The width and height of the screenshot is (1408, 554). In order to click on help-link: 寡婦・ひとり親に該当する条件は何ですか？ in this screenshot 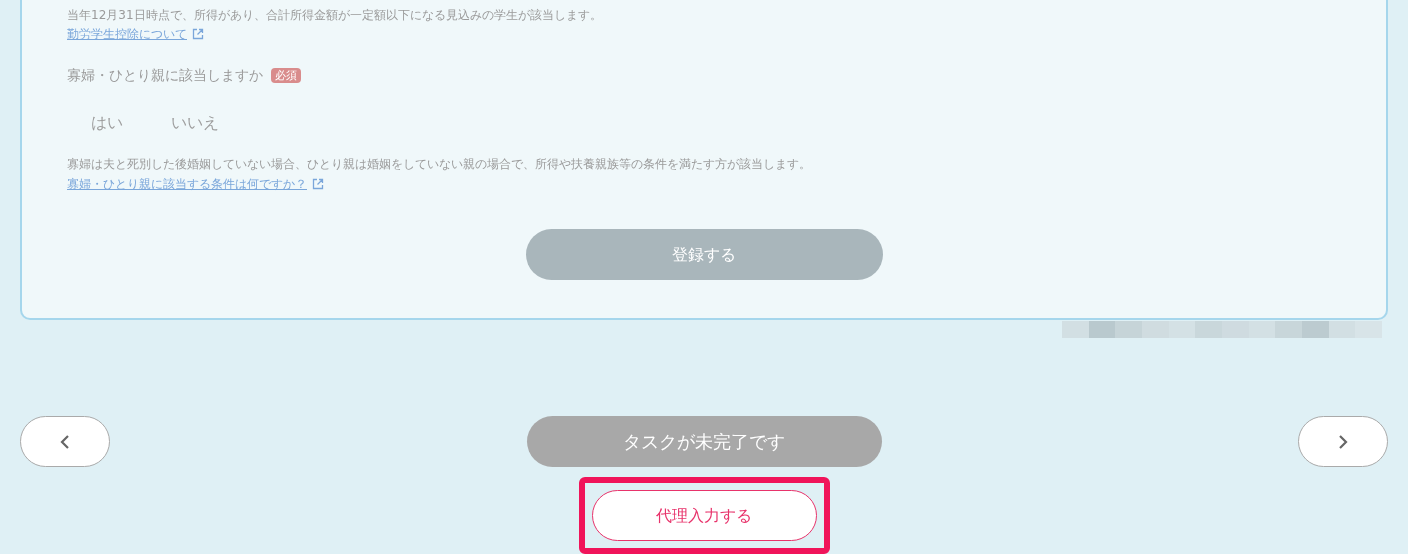, I will do `click(187, 184)`.